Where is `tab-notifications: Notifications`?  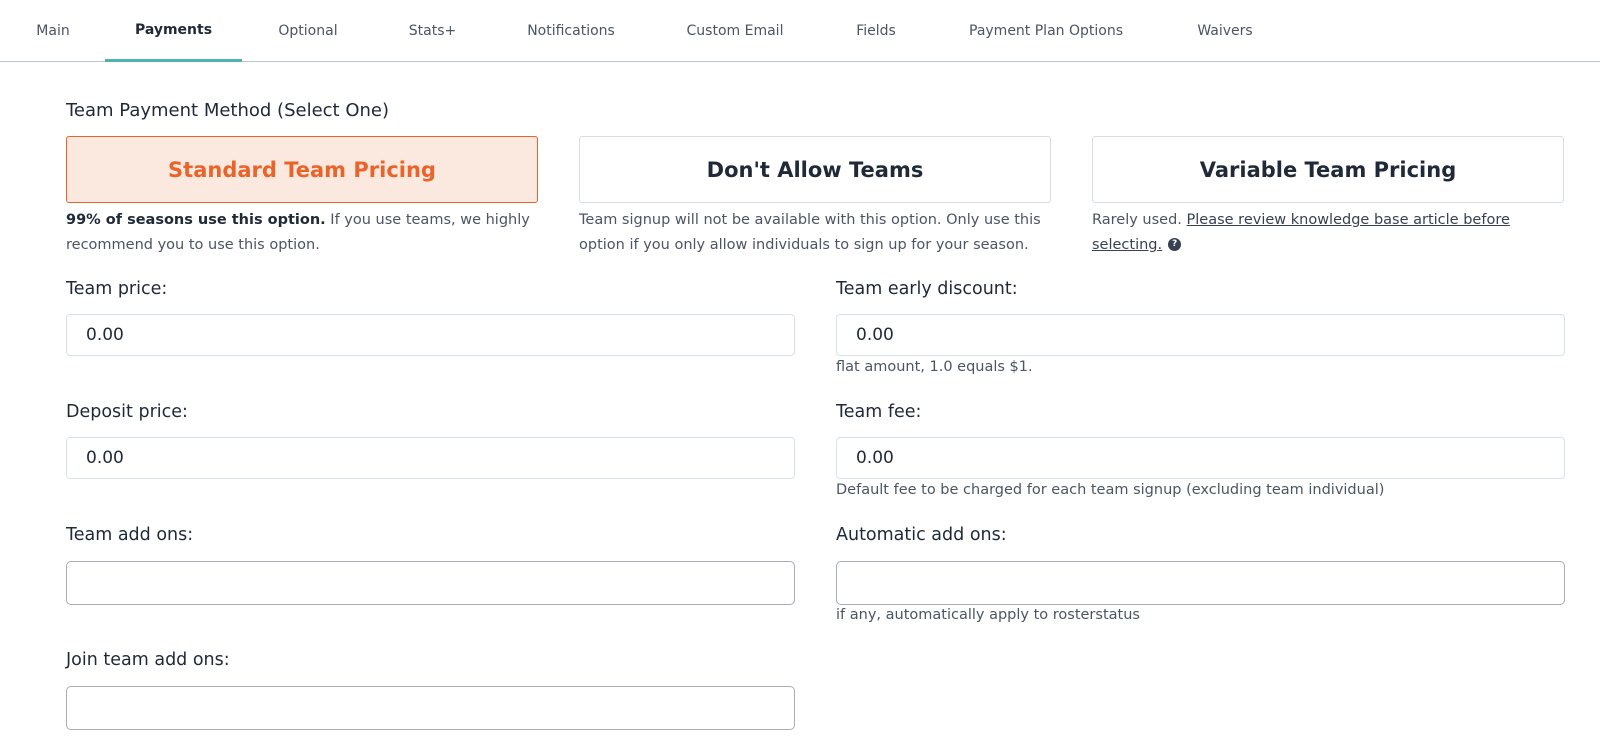 tab-notifications: Notifications is located at coordinates (571, 31).